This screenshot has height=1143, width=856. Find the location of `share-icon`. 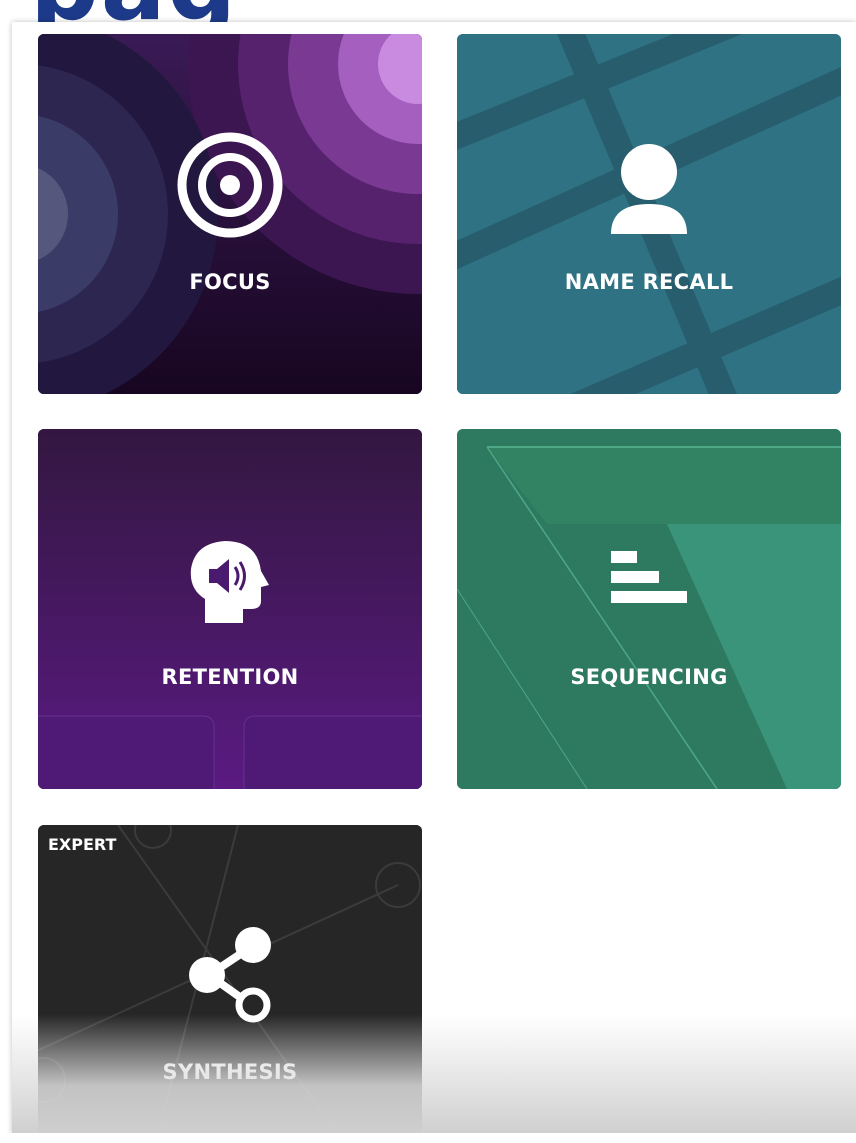

share-icon is located at coordinates (230, 975).